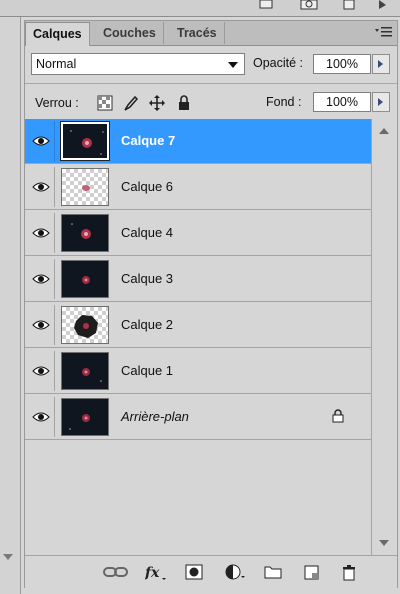 Image resolution: width=400 pixels, height=594 pixels. I want to click on layer-lock-icon, so click(338, 417).